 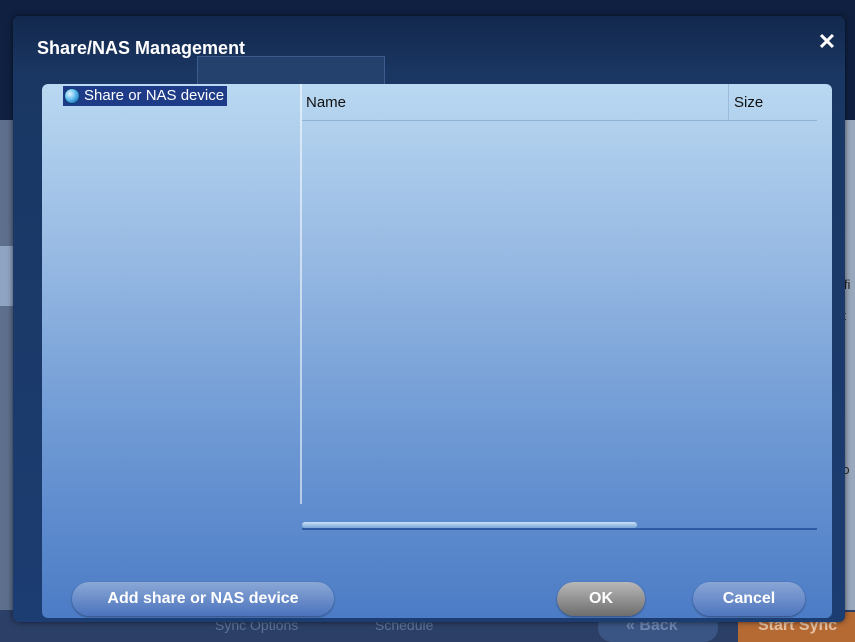 What do you see at coordinates (203, 599) in the screenshot?
I see `add-share-nas-button: Add share or NAS device` at bounding box center [203, 599].